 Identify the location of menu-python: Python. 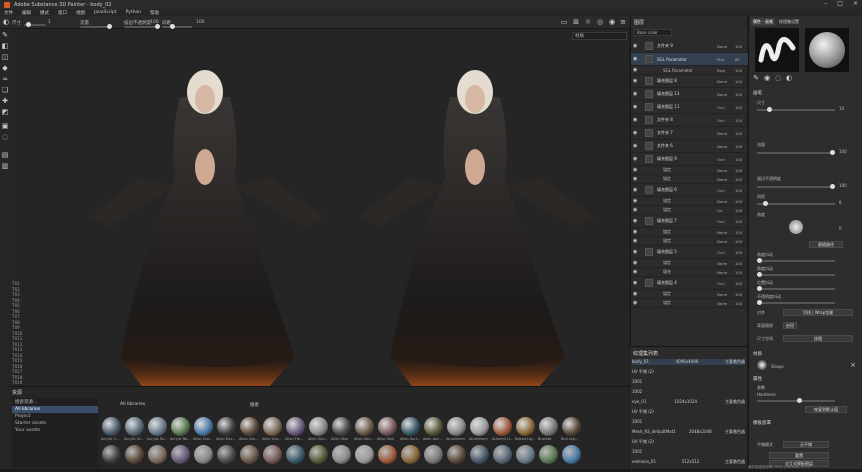
(134, 12).